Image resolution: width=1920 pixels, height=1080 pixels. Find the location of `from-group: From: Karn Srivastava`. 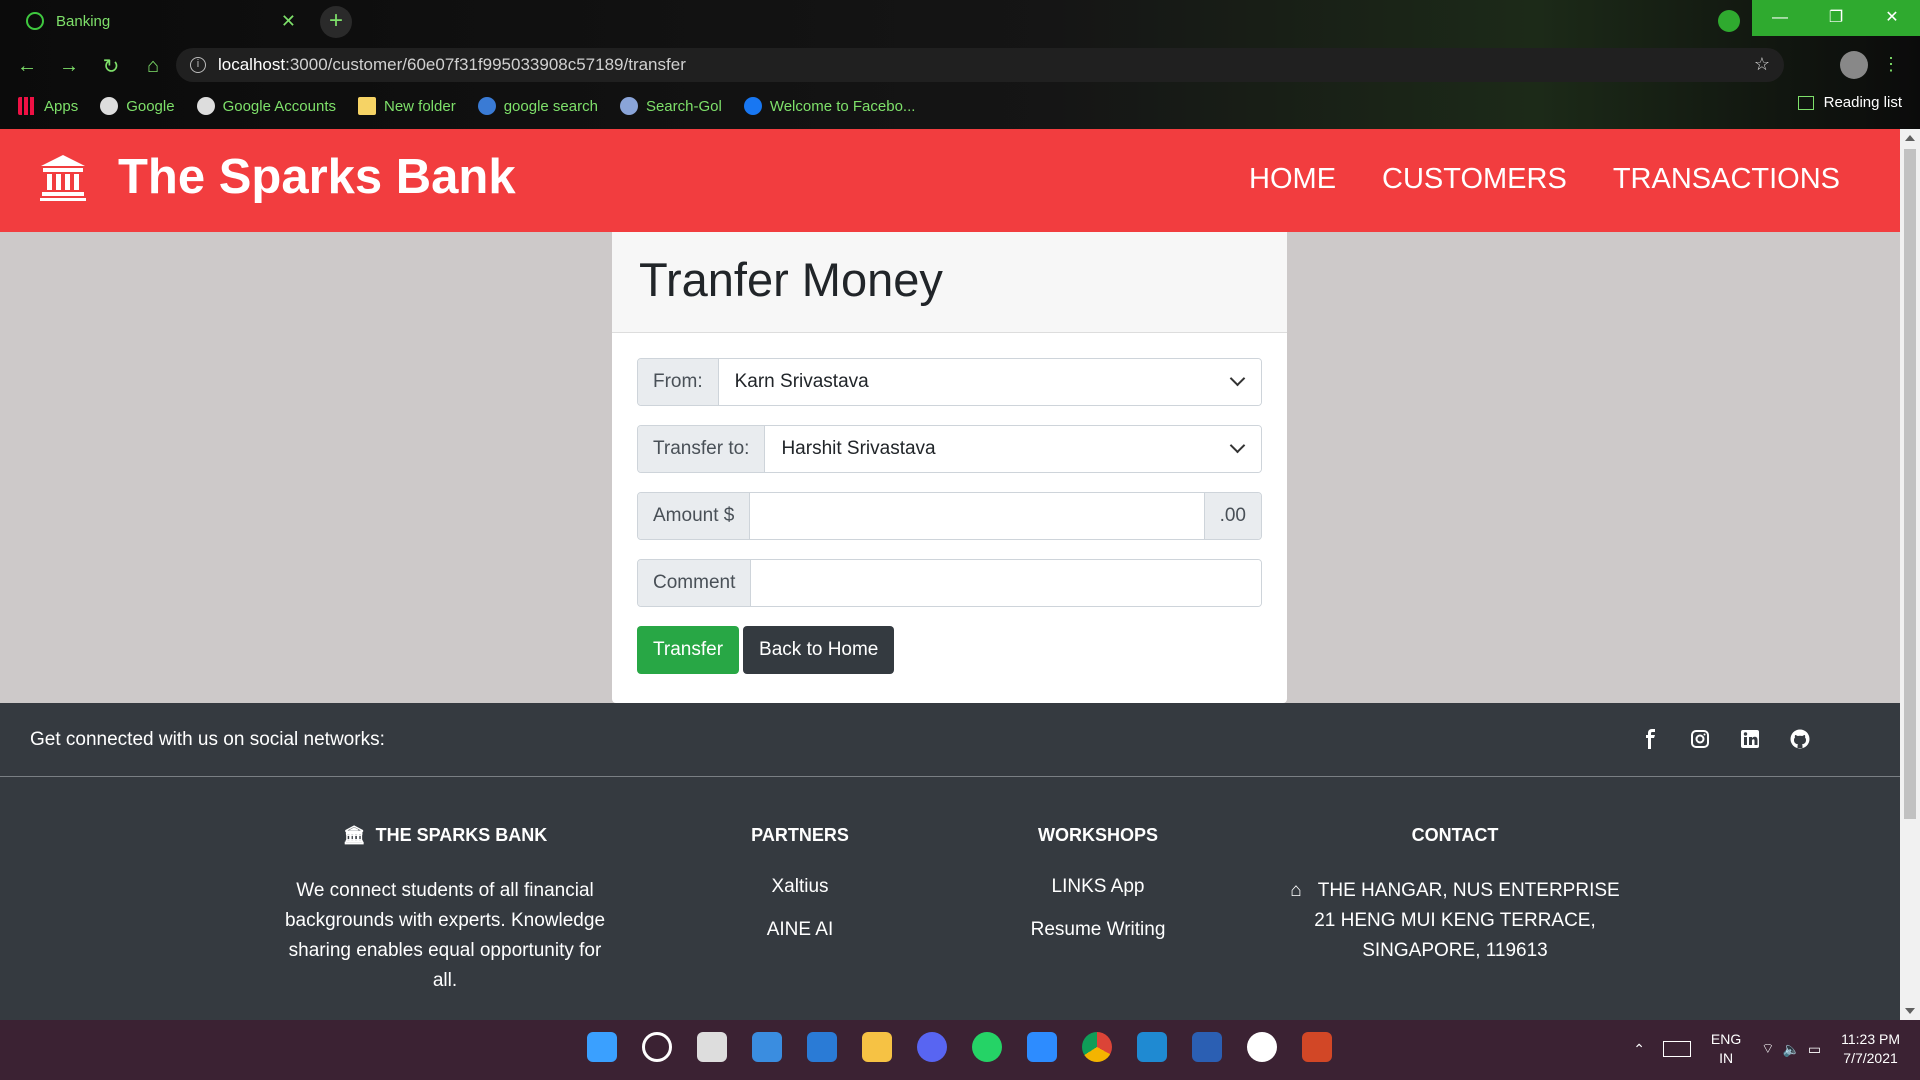

from-group: From: Karn Srivastava is located at coordinates (949, 382).